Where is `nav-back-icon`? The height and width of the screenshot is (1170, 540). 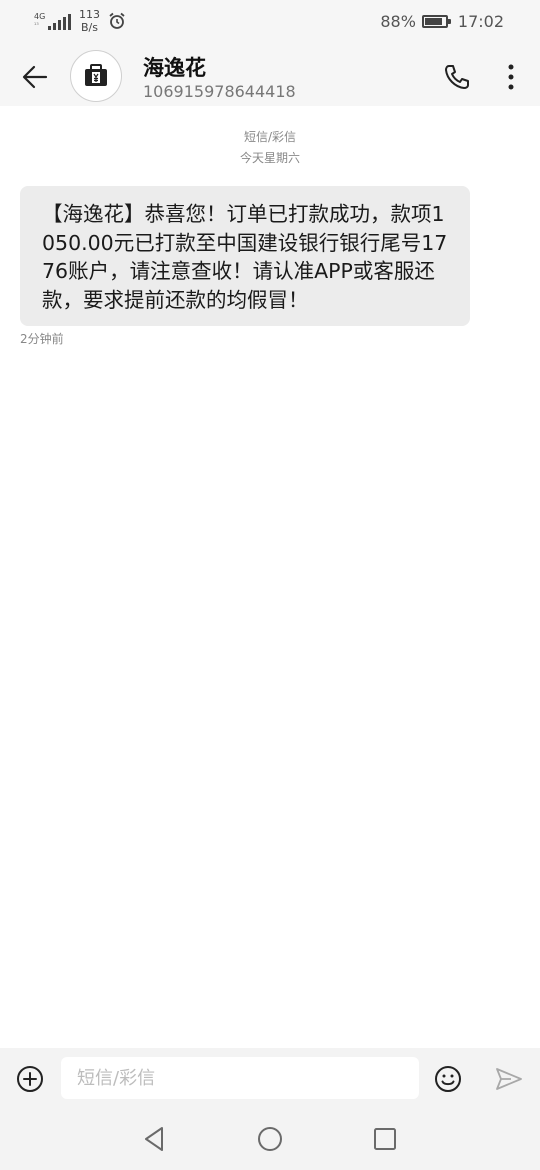
nav-back-icon is located at coordinates (155, 1139).